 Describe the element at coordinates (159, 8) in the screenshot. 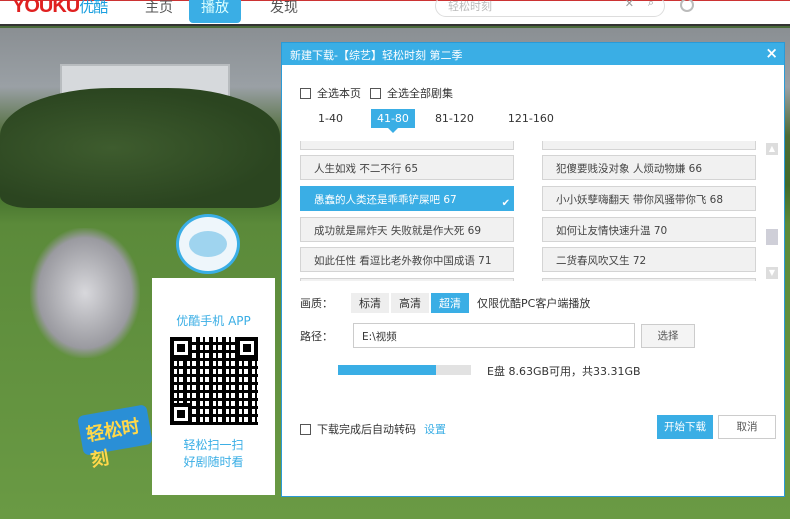

I see `nav-home: 主页` at that location.